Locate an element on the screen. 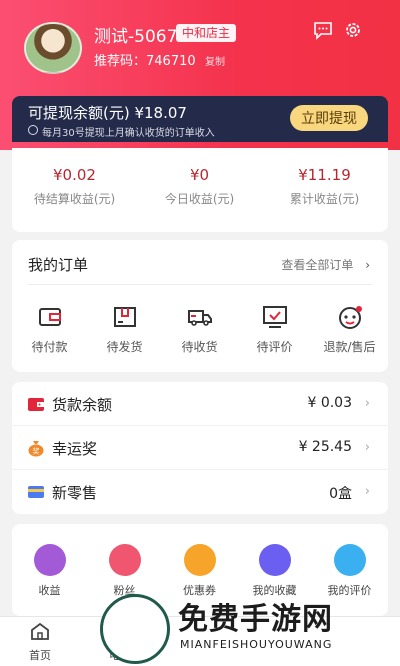 Image resolution: width=400 pixels, height=666 pixels. stat-value: ¥0.02 is located at coordinates (74, 175).